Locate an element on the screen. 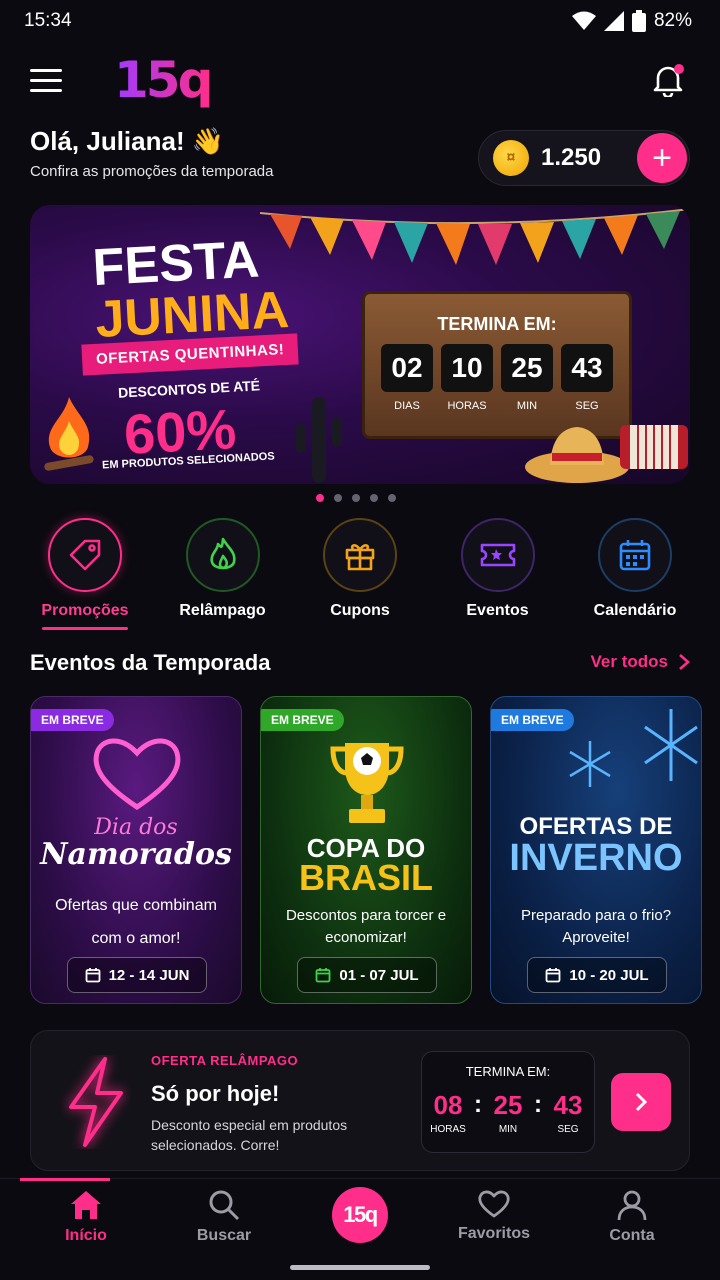  nav-home: Início is located at coordinates (86, 1217).